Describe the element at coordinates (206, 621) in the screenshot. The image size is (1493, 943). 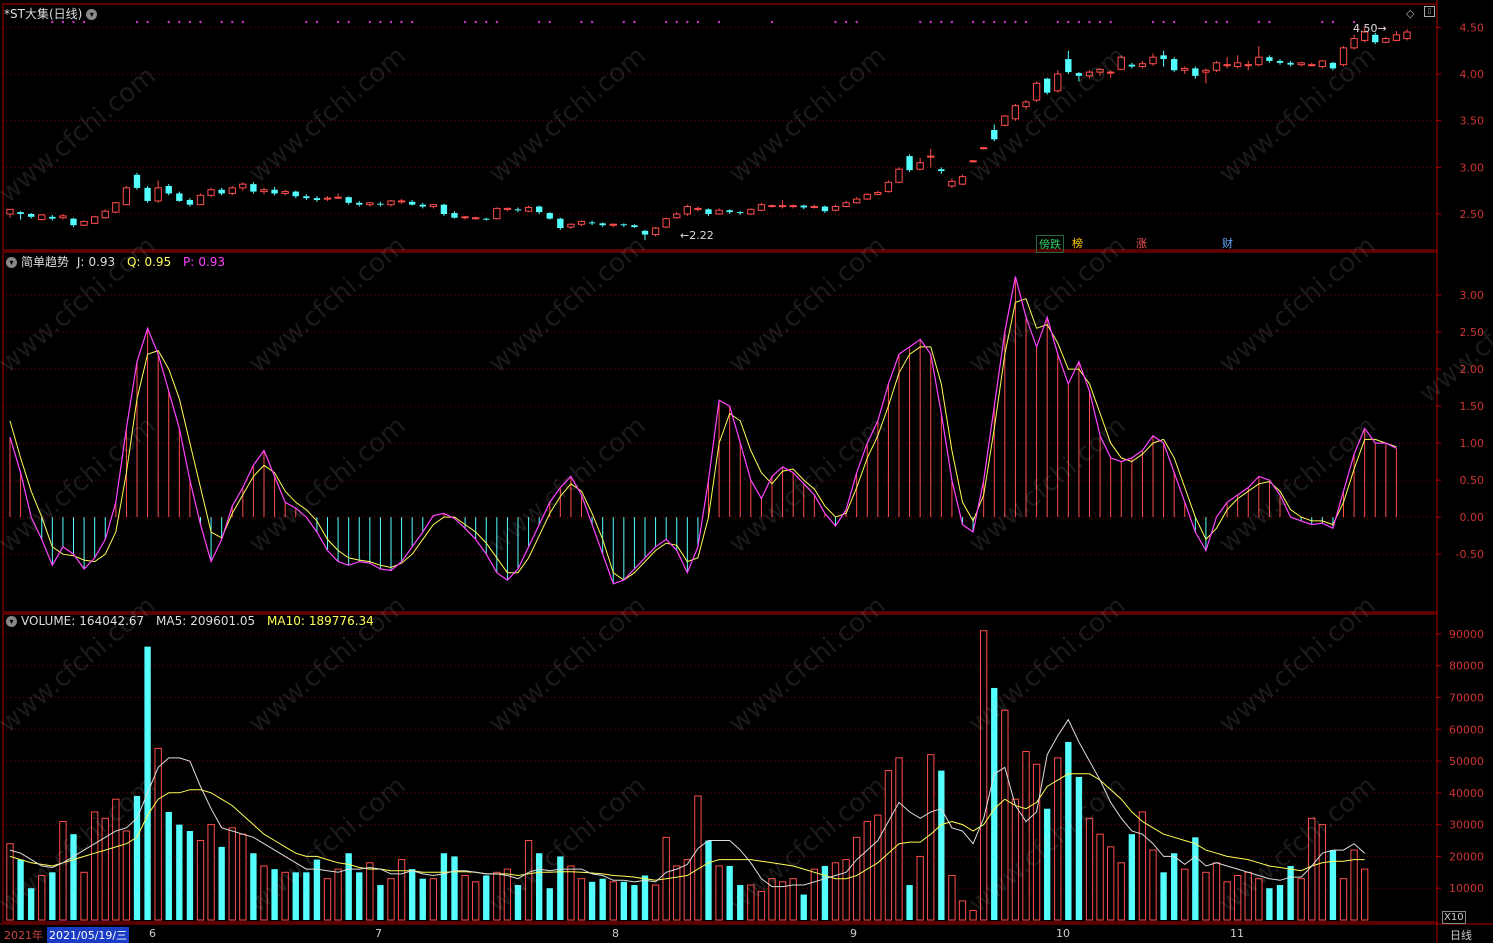
I see `ma5-value: MA5: 209601.05` at that location.